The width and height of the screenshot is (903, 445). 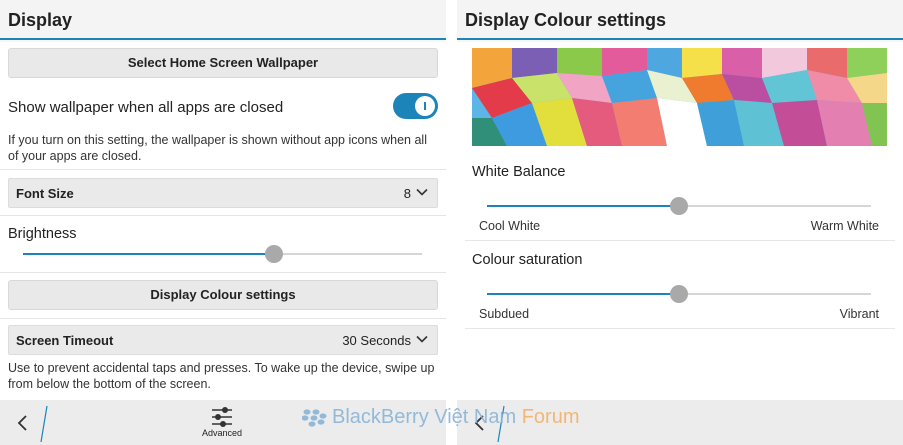 What do you see at coordinates (425, 106) in the screenshot?
I see `toggle-knob` at bounding box center [425, 106].